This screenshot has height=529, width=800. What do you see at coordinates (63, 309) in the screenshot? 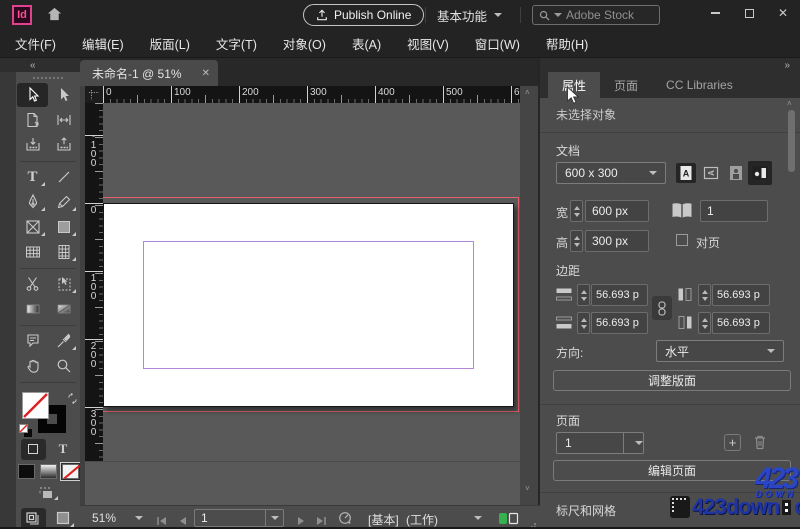
I see `gradient-feather-tool` at bounding box center [63, 309].